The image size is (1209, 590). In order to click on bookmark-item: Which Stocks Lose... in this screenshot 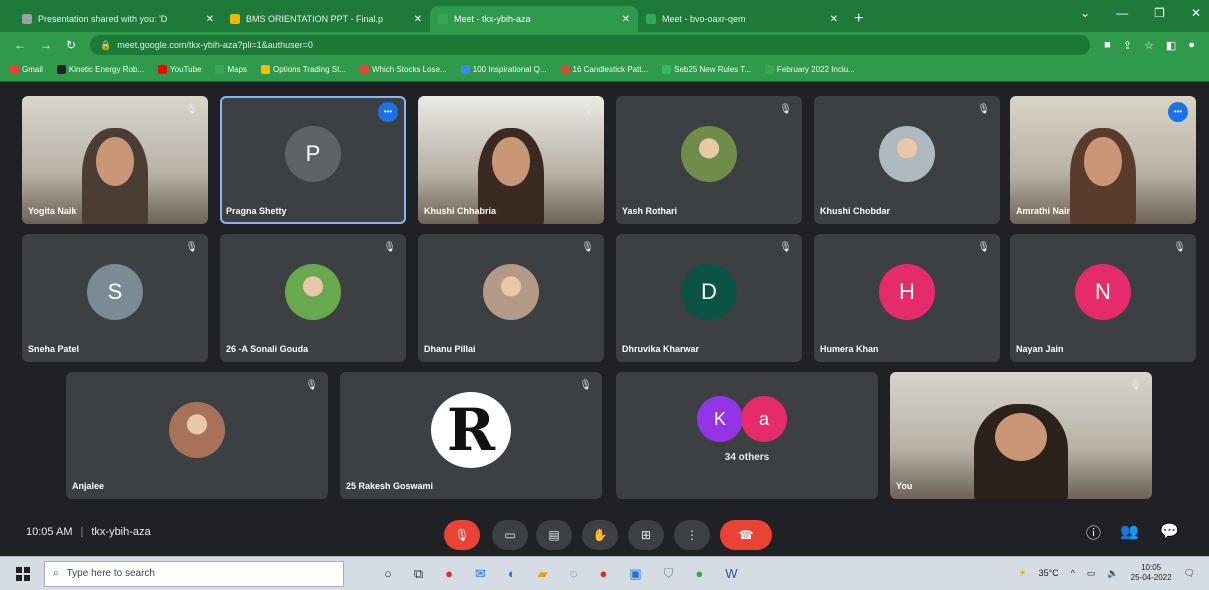, I will do `click(403, 69)`.